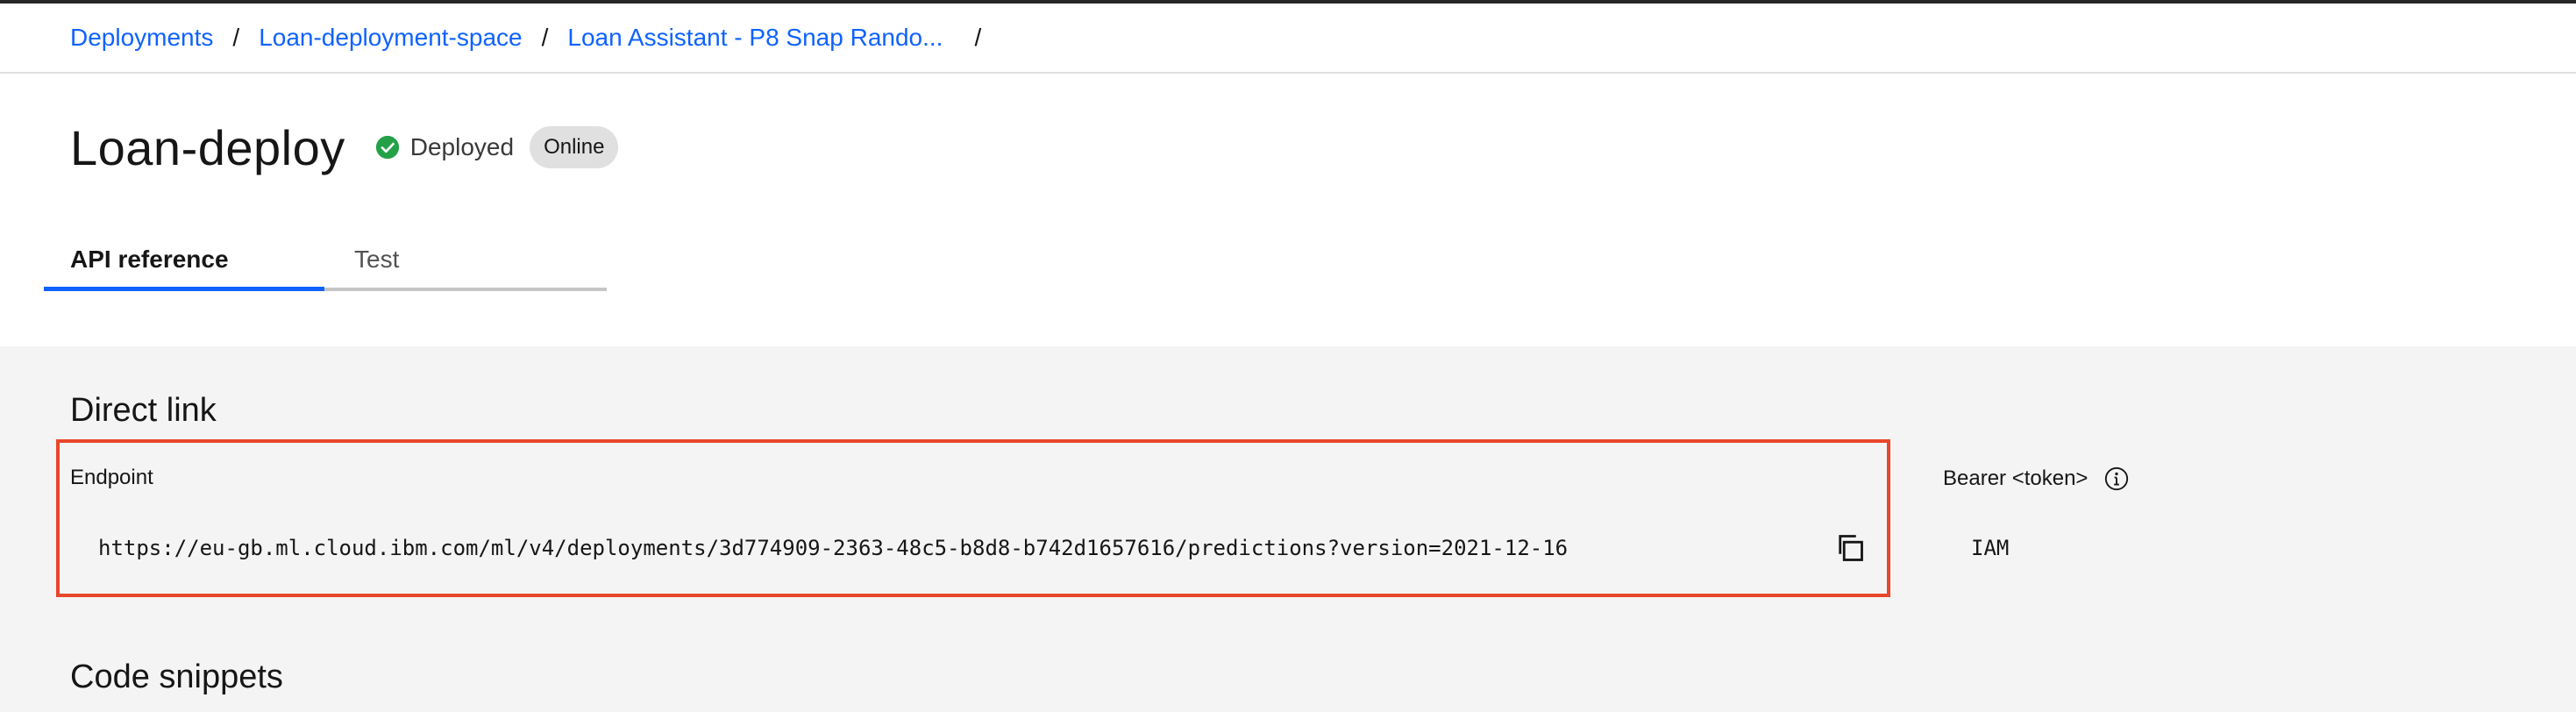  Describe the element at coordinates (390, 38) in the screenshot. I see `breadcrumb-space: Loan-deployment-space` at that location.